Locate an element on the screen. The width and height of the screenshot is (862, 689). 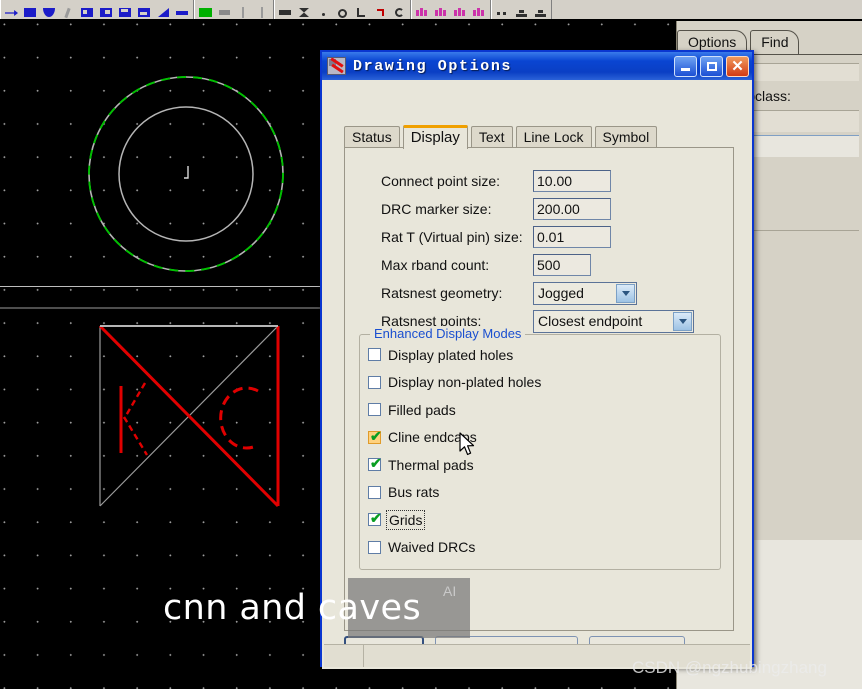
dialog-title: Drawing Options is located at coordinates (433, 66).